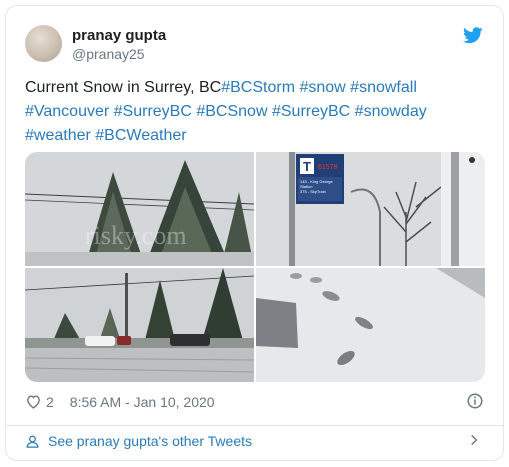  I want to click on bus-route-line-3: 375 - SkyTrain, so click(313, 191).